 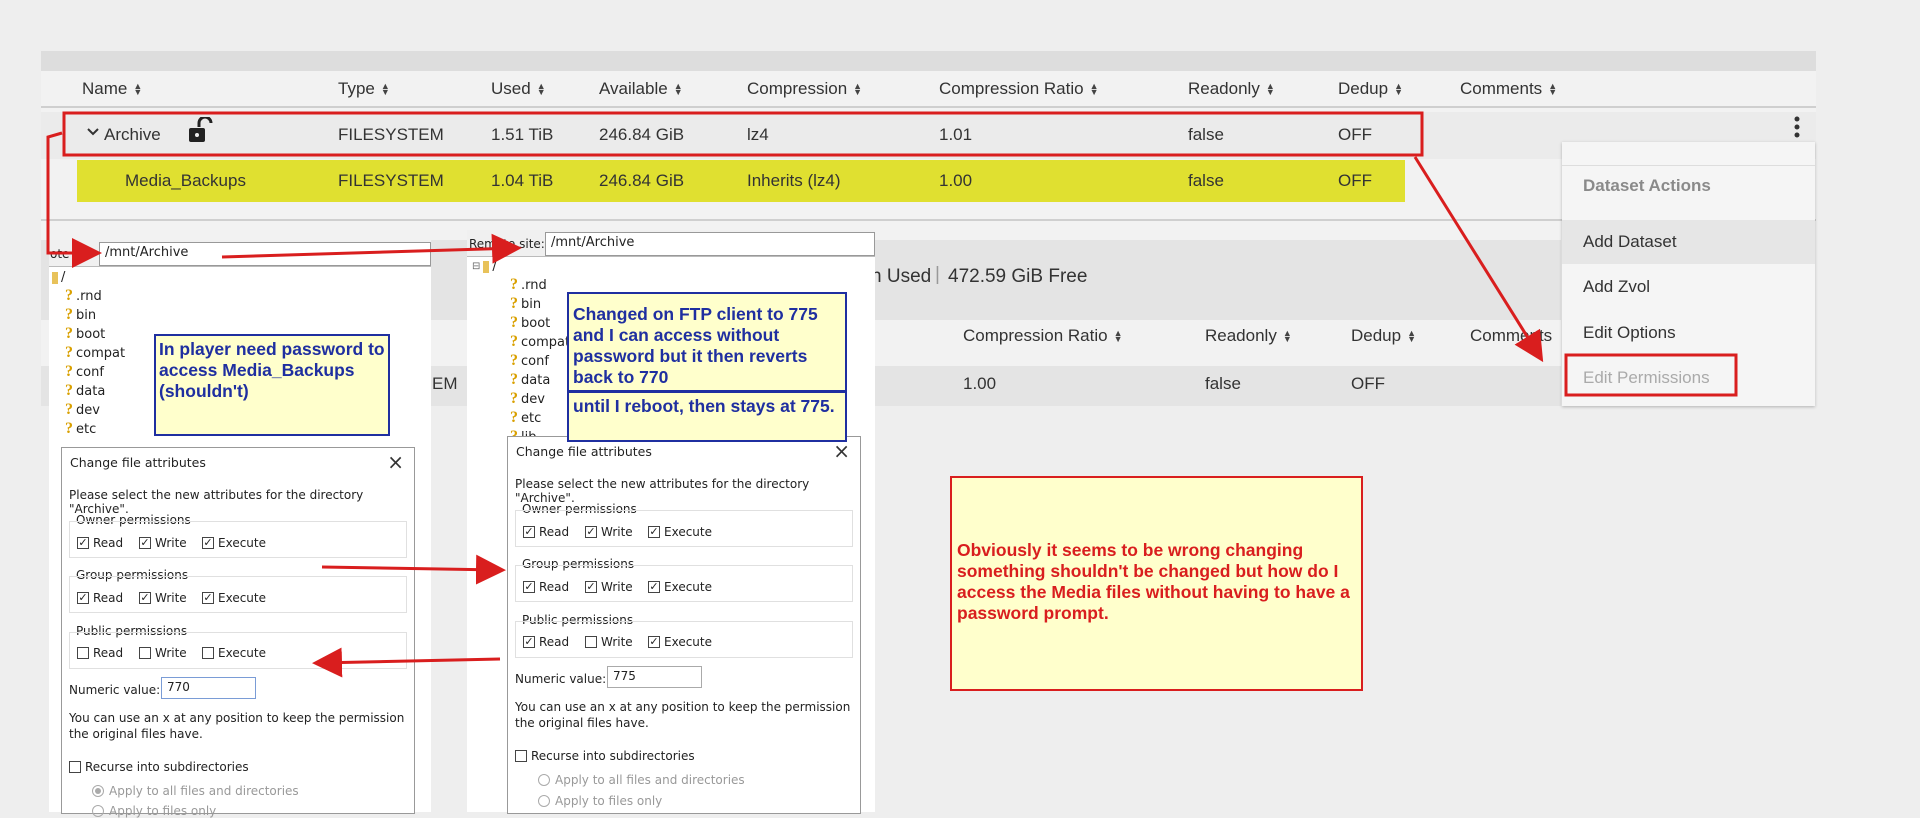 What do you see at coordinates (406, 662) in the screenshot?
I see `arrow-public-permissions` at bounding box center [406, 662].